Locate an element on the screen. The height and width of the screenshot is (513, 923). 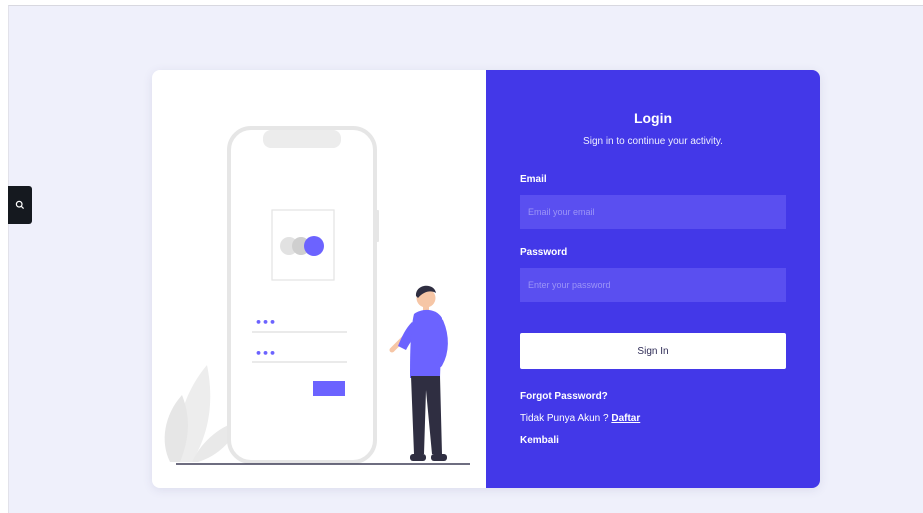
back-link: Kembali is located at coordinates (539, 440).